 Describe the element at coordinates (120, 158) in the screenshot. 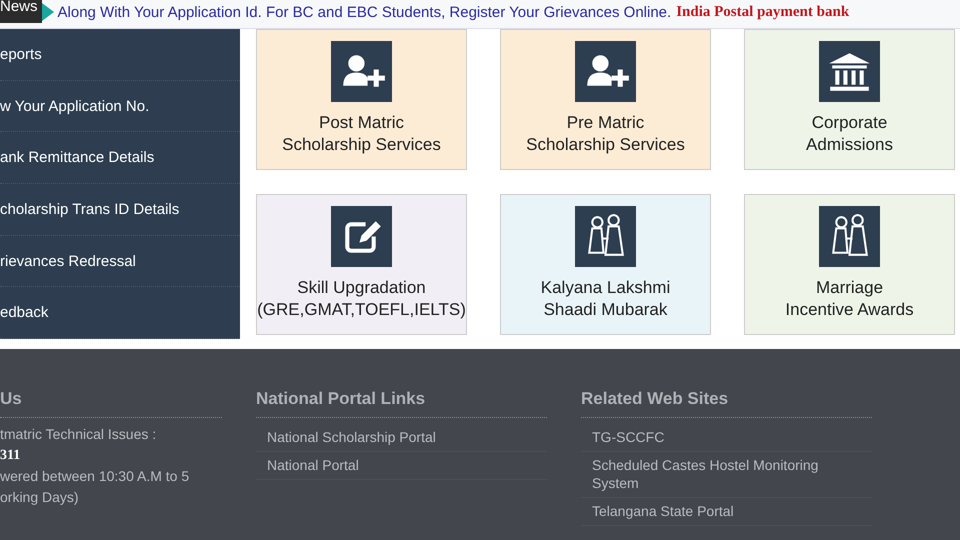

I see `sidebar-item: ank Remittance Details` at that location.